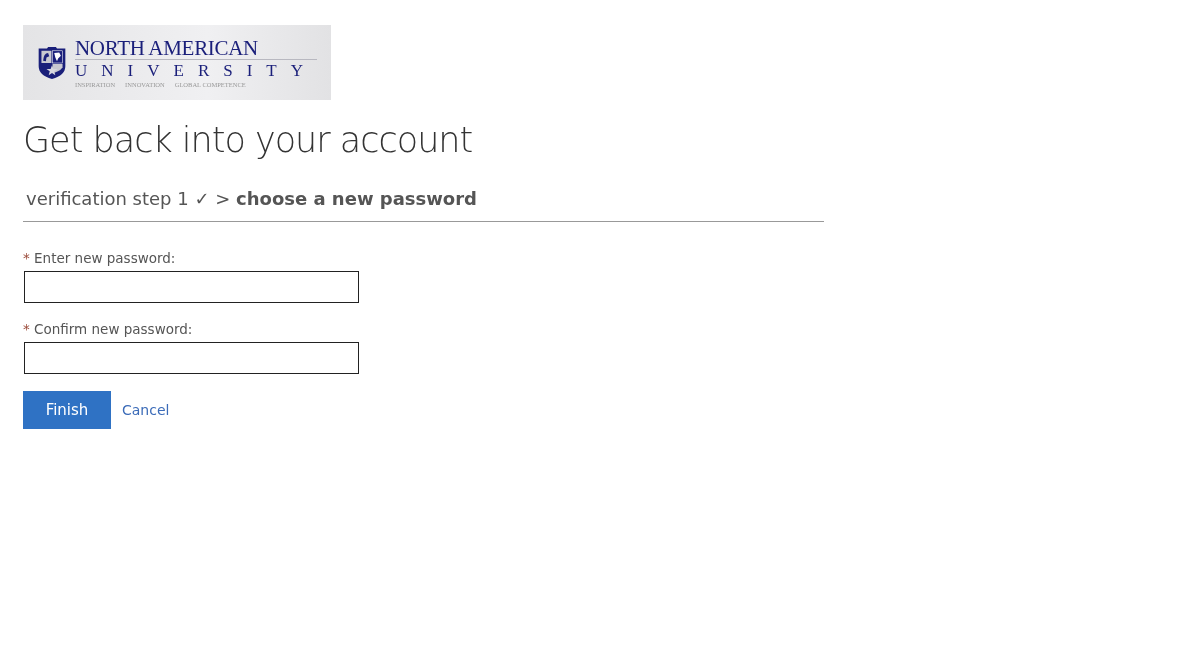  What do you see at coordinates (105, 258) in the screenshot?
I see `field-label: Enter new password:` at bounding box center [105, 258].